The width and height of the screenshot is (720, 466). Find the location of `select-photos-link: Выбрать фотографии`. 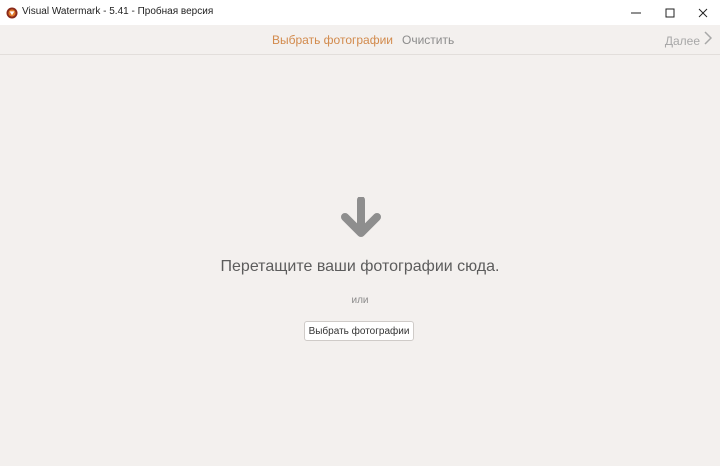

select-photos-link: Выбрать фотографии is located at coordinates (332, 40).